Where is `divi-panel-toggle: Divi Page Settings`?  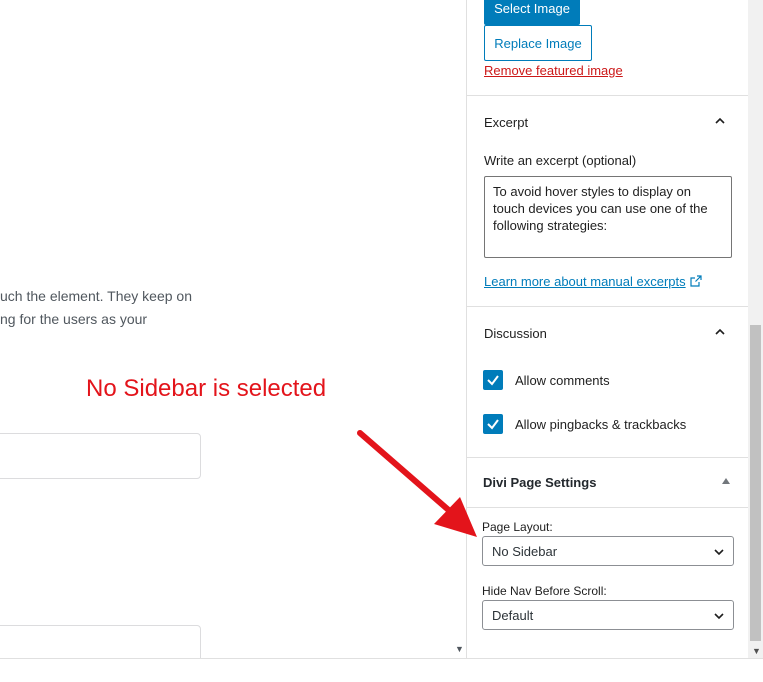
divi-panel-toggle: Divi Page Settings is located at coordinates (607, 483).